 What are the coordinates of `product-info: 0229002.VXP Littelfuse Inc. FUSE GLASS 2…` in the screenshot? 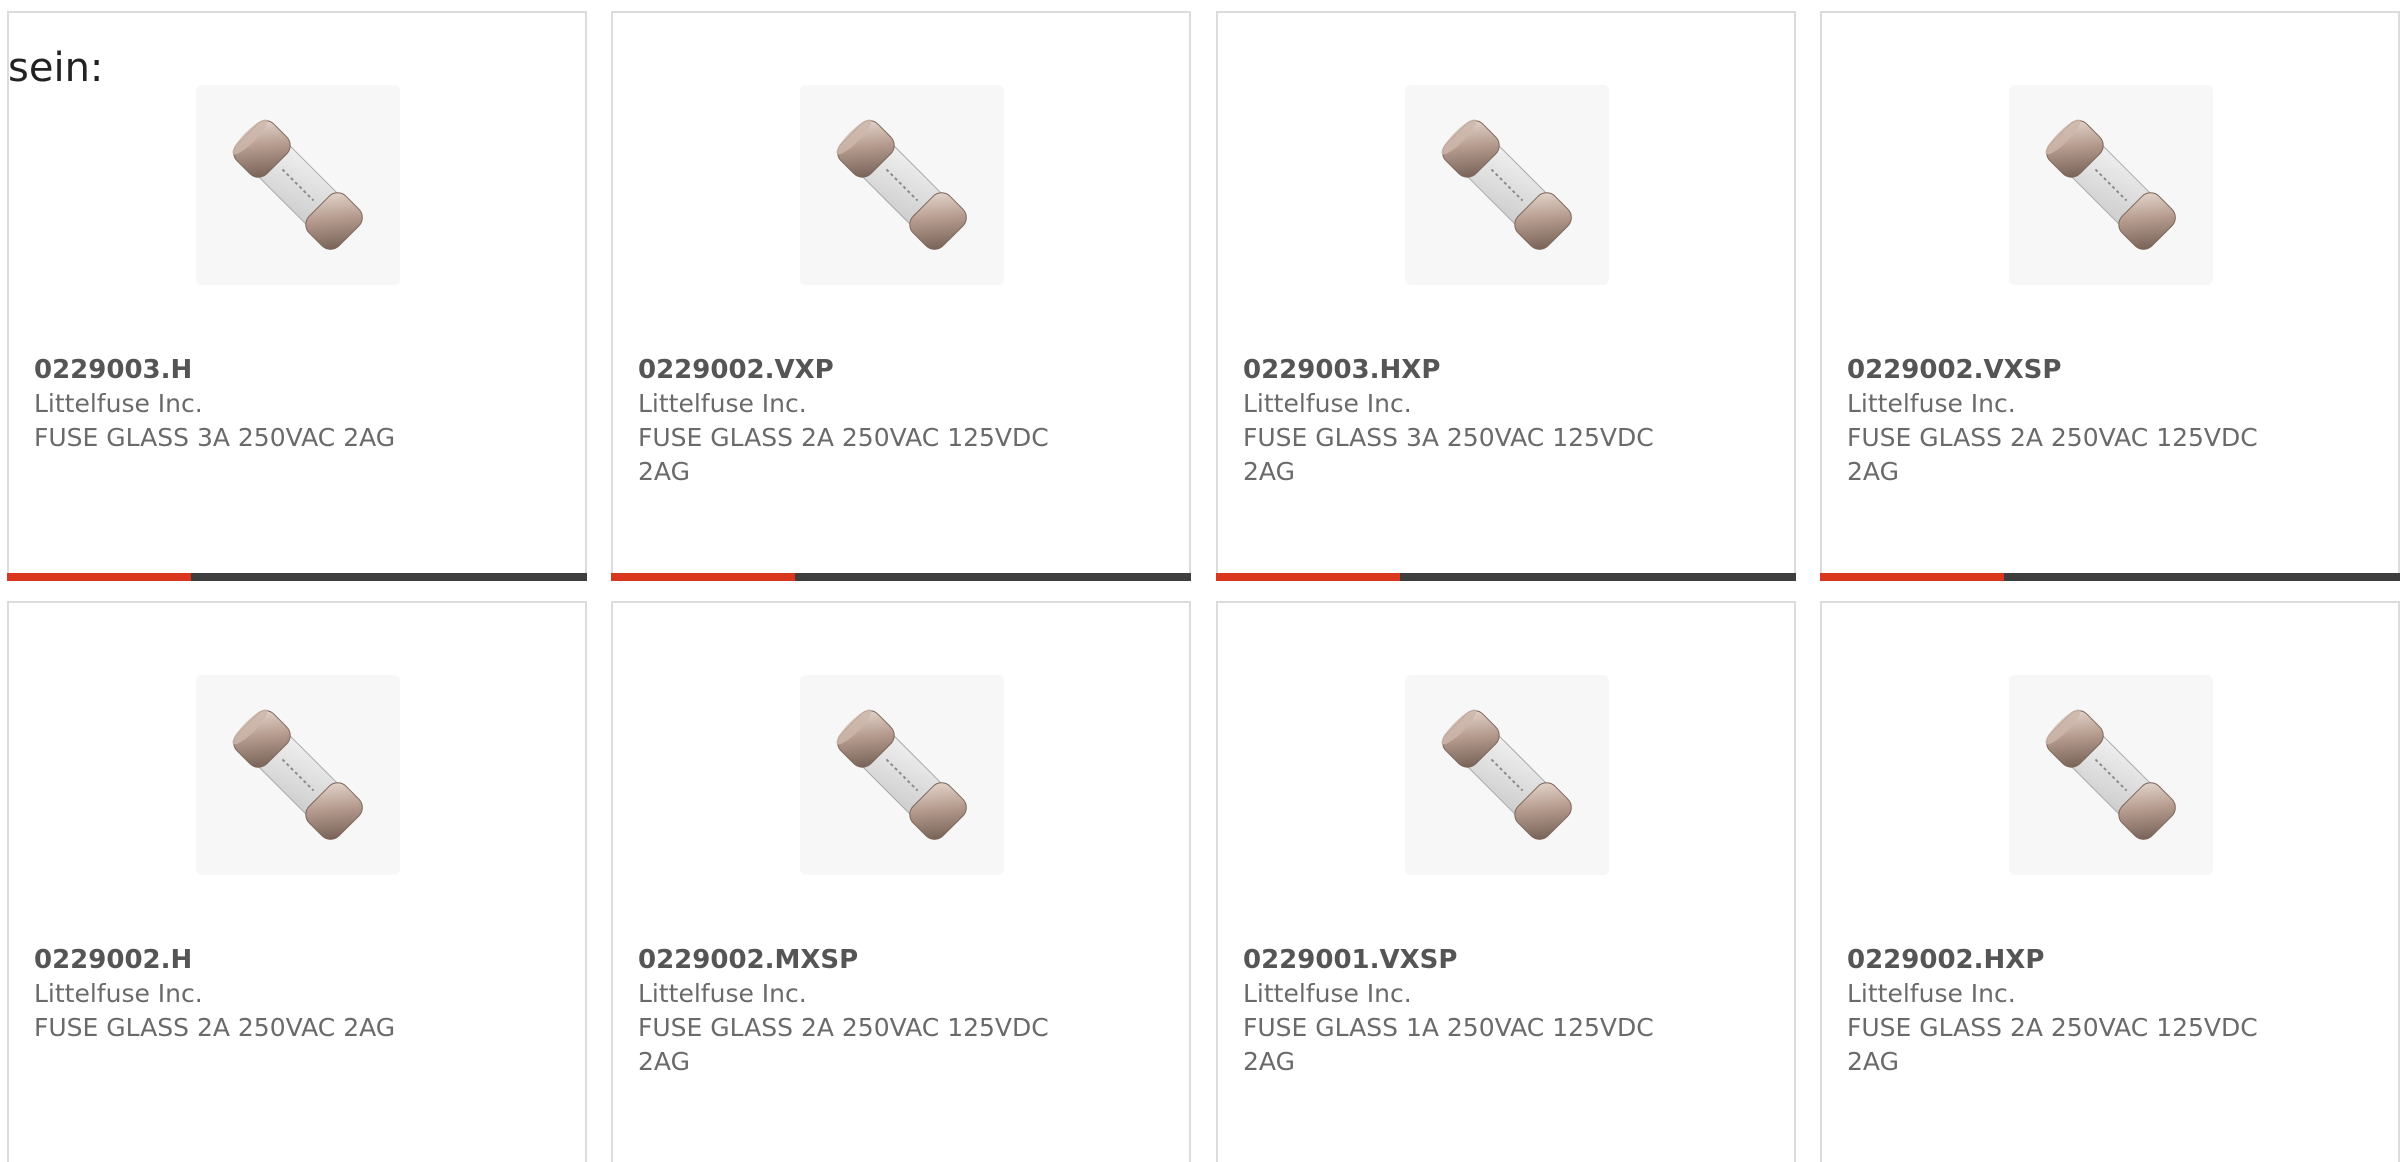 It's located at (898, 421).